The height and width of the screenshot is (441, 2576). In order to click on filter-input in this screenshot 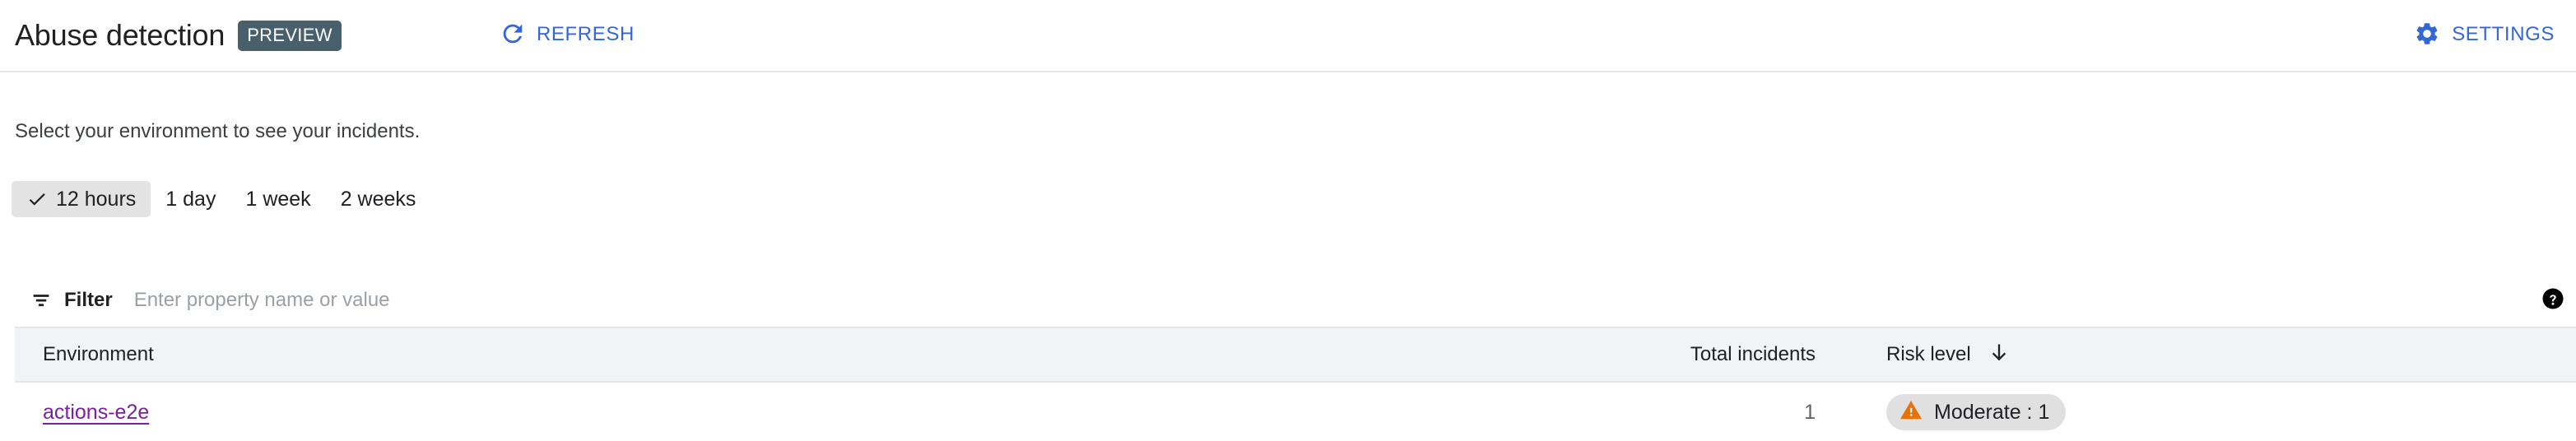, I will do `click(1334, 300)`.